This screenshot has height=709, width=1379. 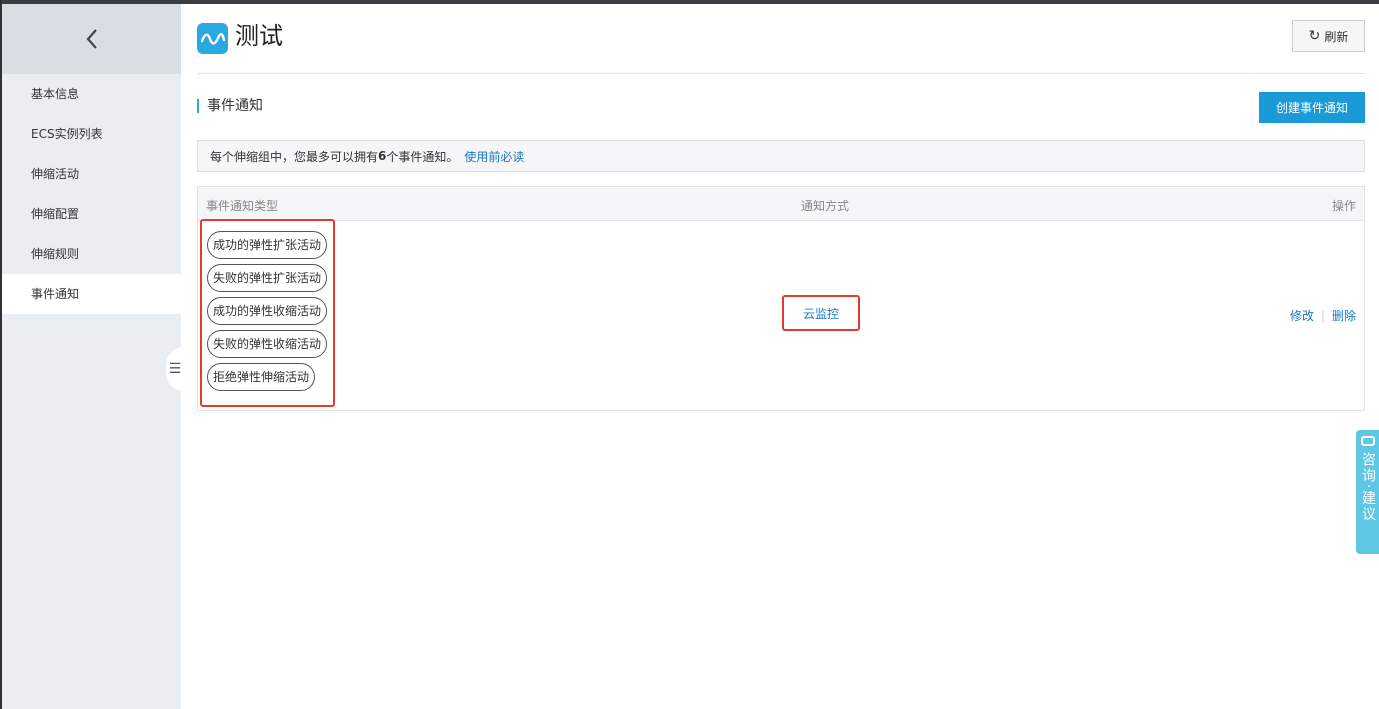 I want to click on row-actions: 修改 | 删除, so click(x=1323, y=315).